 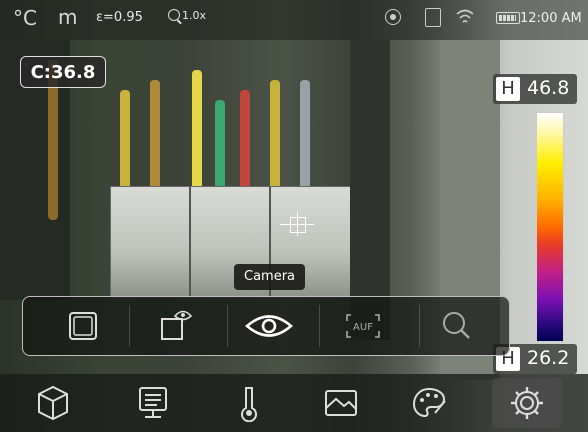 What do you see at coordinates (83, 326) in the screenshot?
I see `fullscreen-thermal-button` at bounding box center [83, 326].